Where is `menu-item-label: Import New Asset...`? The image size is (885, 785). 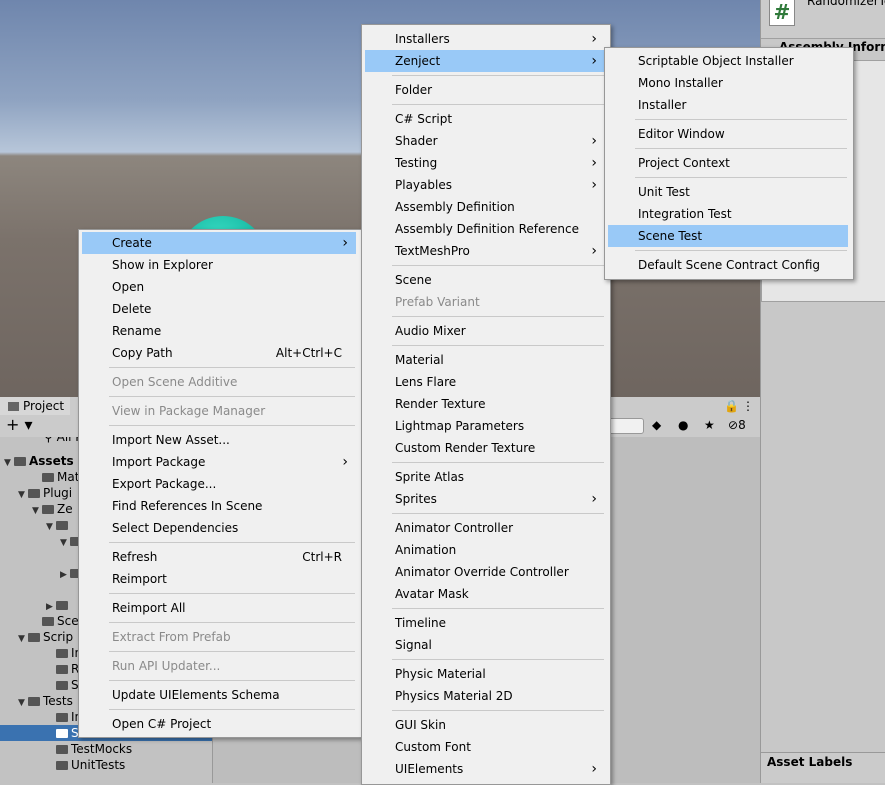 menu-item-label: Import New Asset... is located at coordinates (171, 440).